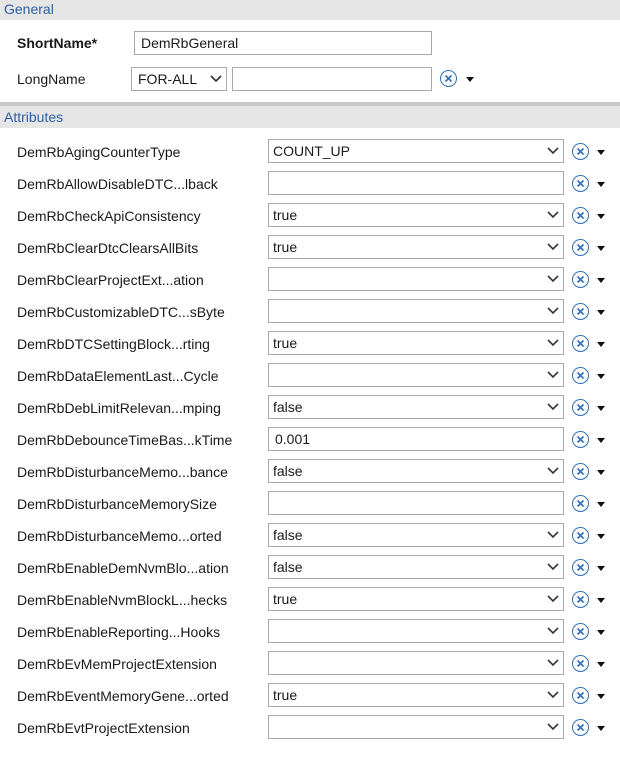  I want to click on attribute-row: DemRbEventMemoryGene...orted true, so click(310, 696).